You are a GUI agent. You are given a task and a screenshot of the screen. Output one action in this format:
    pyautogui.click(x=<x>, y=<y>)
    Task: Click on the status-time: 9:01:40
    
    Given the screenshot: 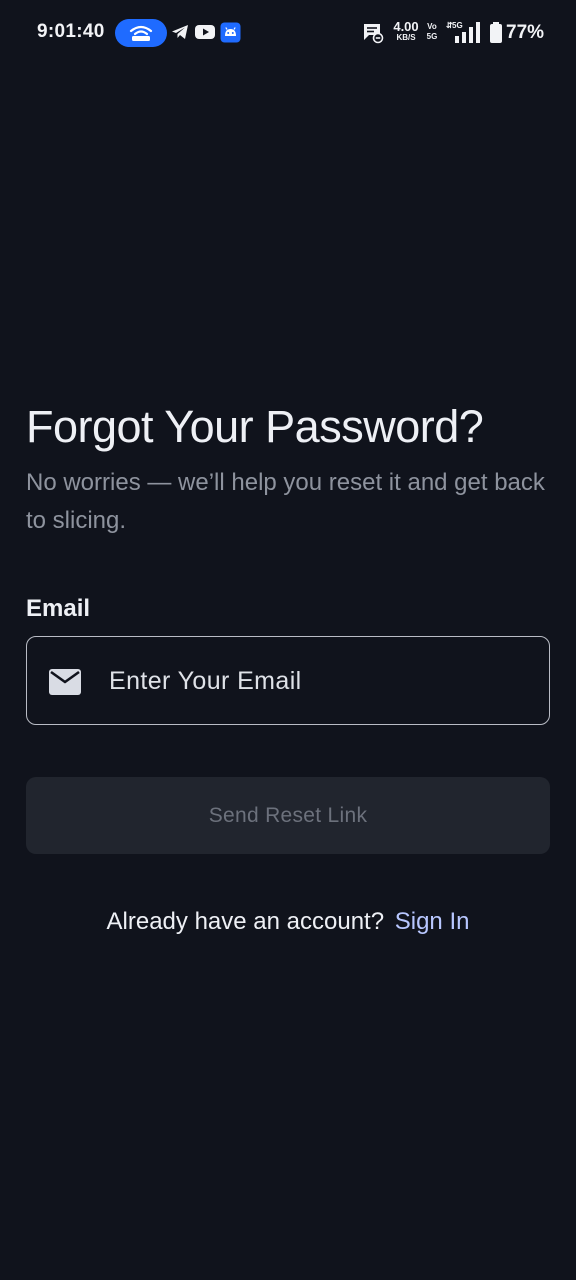 What is the action you would take?
    pyautogui.click(x=71, y=31)
    